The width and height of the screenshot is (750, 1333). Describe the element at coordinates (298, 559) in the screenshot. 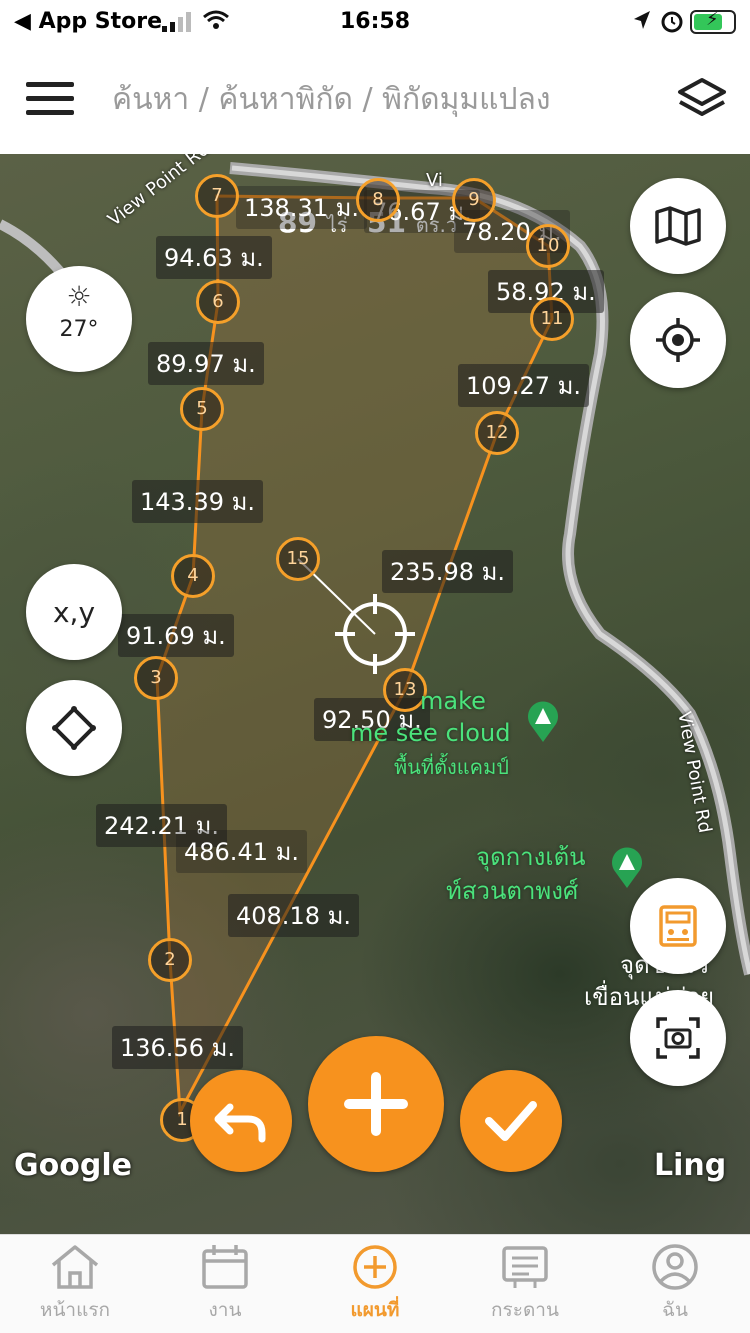

I see `vertex-marker: 15` at that location.